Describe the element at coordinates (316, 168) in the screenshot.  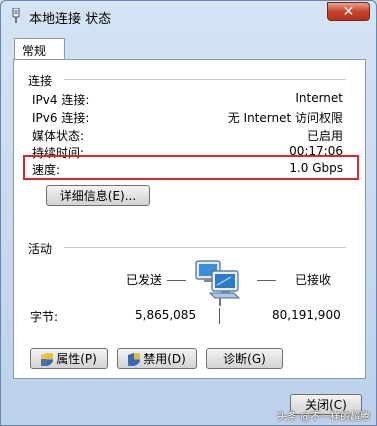
I see `speed-value: 1.0 Gbps` at that location.